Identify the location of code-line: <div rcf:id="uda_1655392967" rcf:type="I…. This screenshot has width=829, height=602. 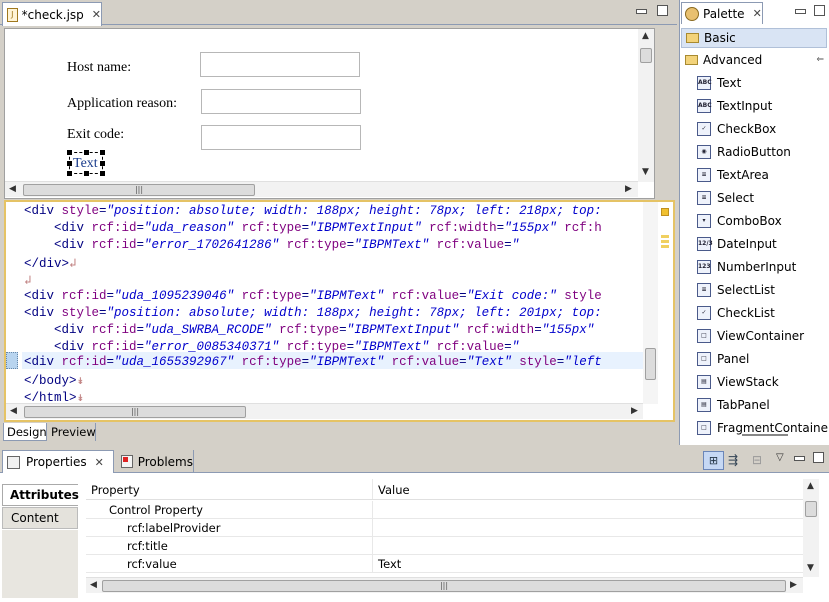
(313, 362).